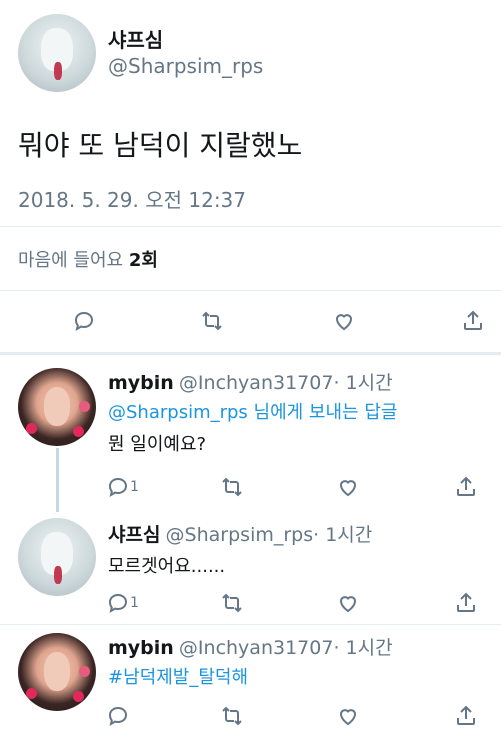 This screenshot has height=740, width=501. I want to click on likes-label: 마음에 들어요, so click(71, 260).